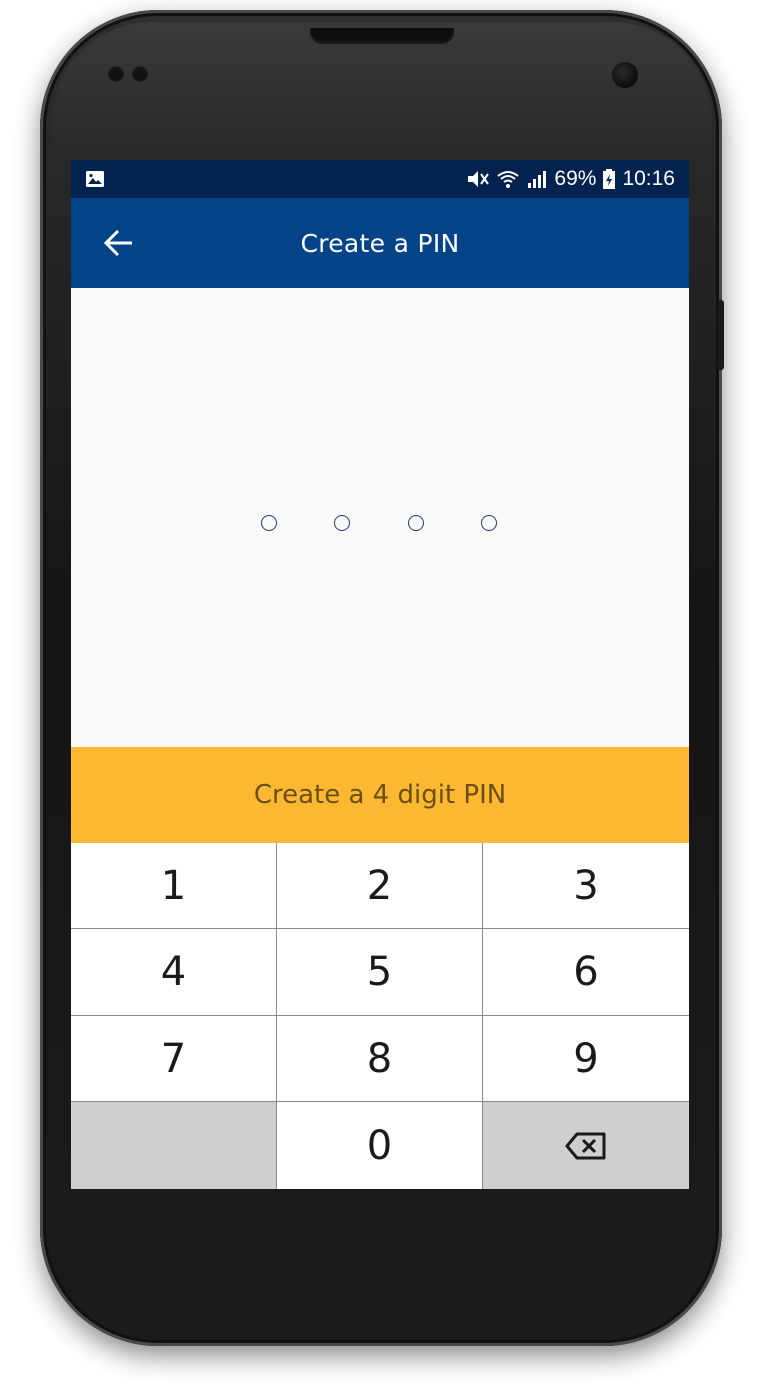 Image resolution: width=765 pixels, height=1394 pixels. I want to click on mute-icon, so click(479, 179).